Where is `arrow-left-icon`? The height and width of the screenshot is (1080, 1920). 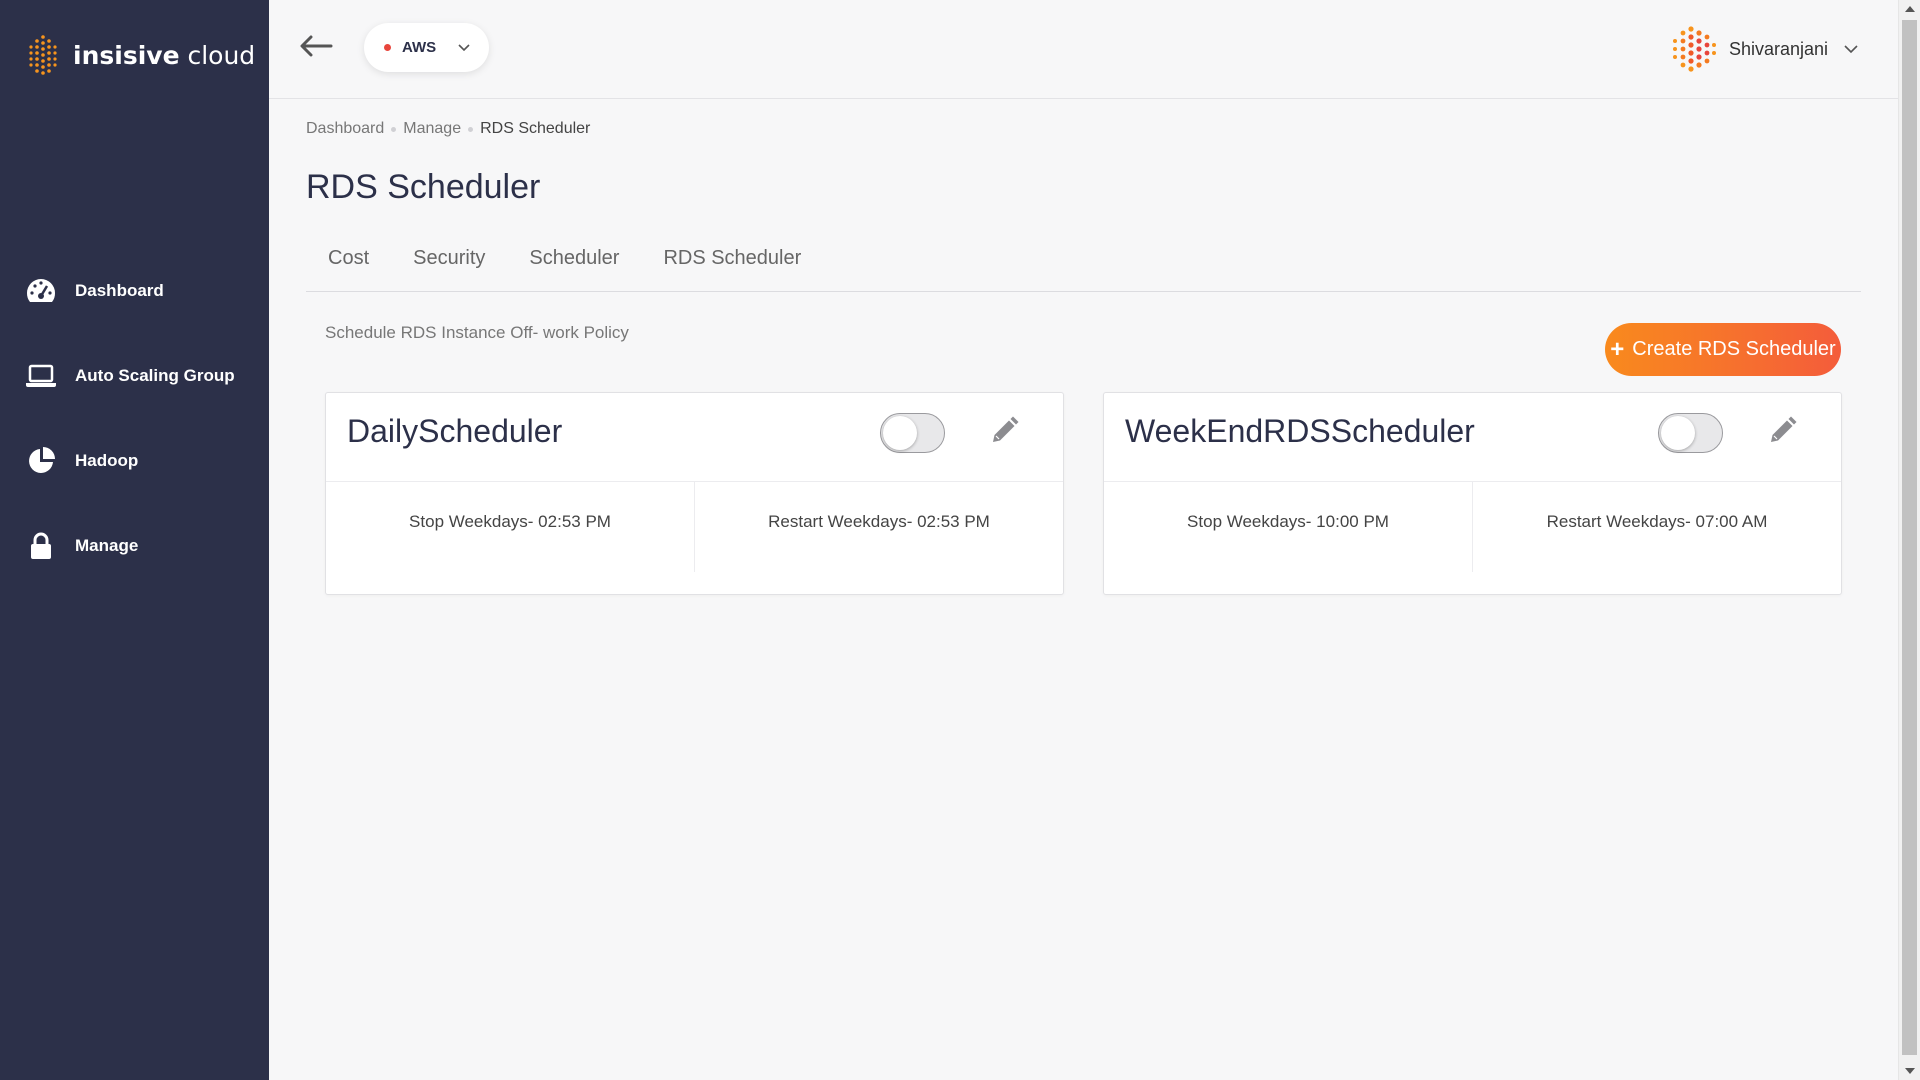
arrow-left-icon is located at coordinates (316, 46).